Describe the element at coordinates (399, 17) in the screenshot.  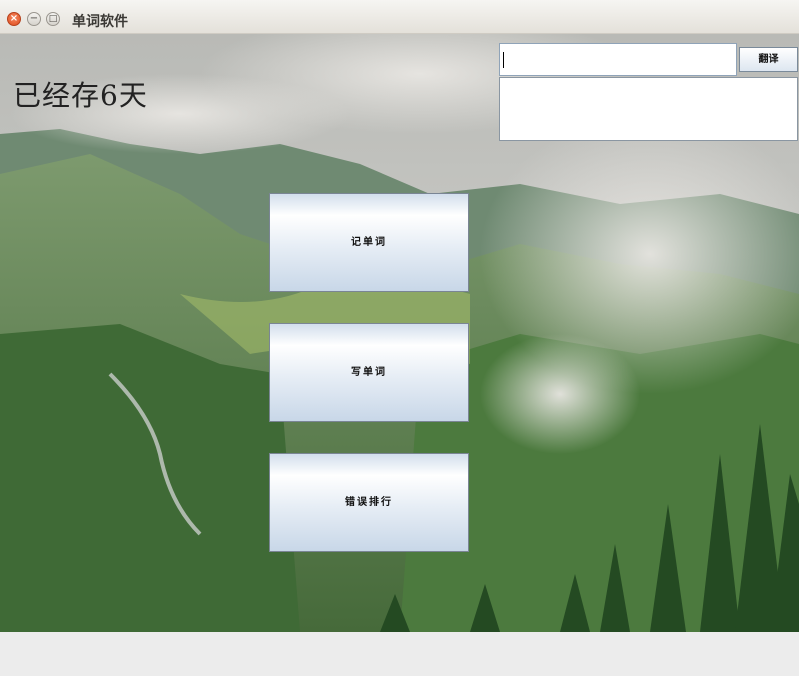
I see `window-titlebar: × − □ 单词软件` at that location.